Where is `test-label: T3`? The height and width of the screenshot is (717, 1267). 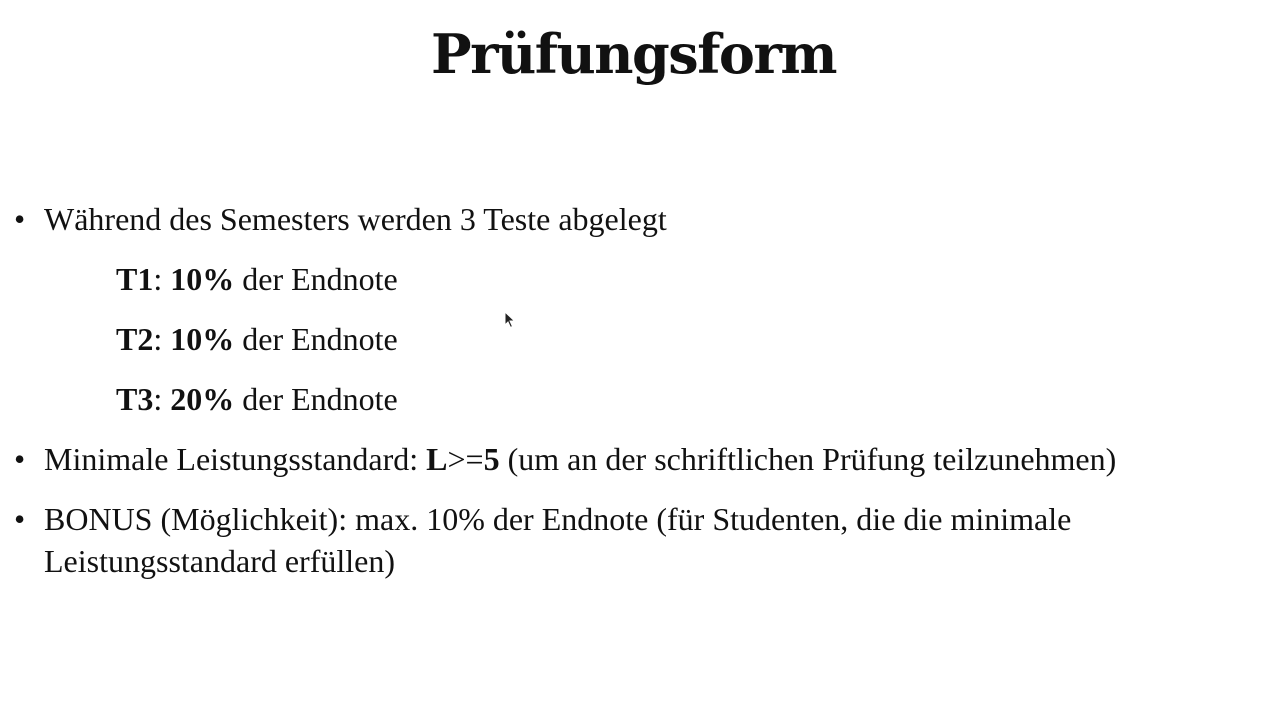
test-label: T3 is located at coordinates (135, 399).